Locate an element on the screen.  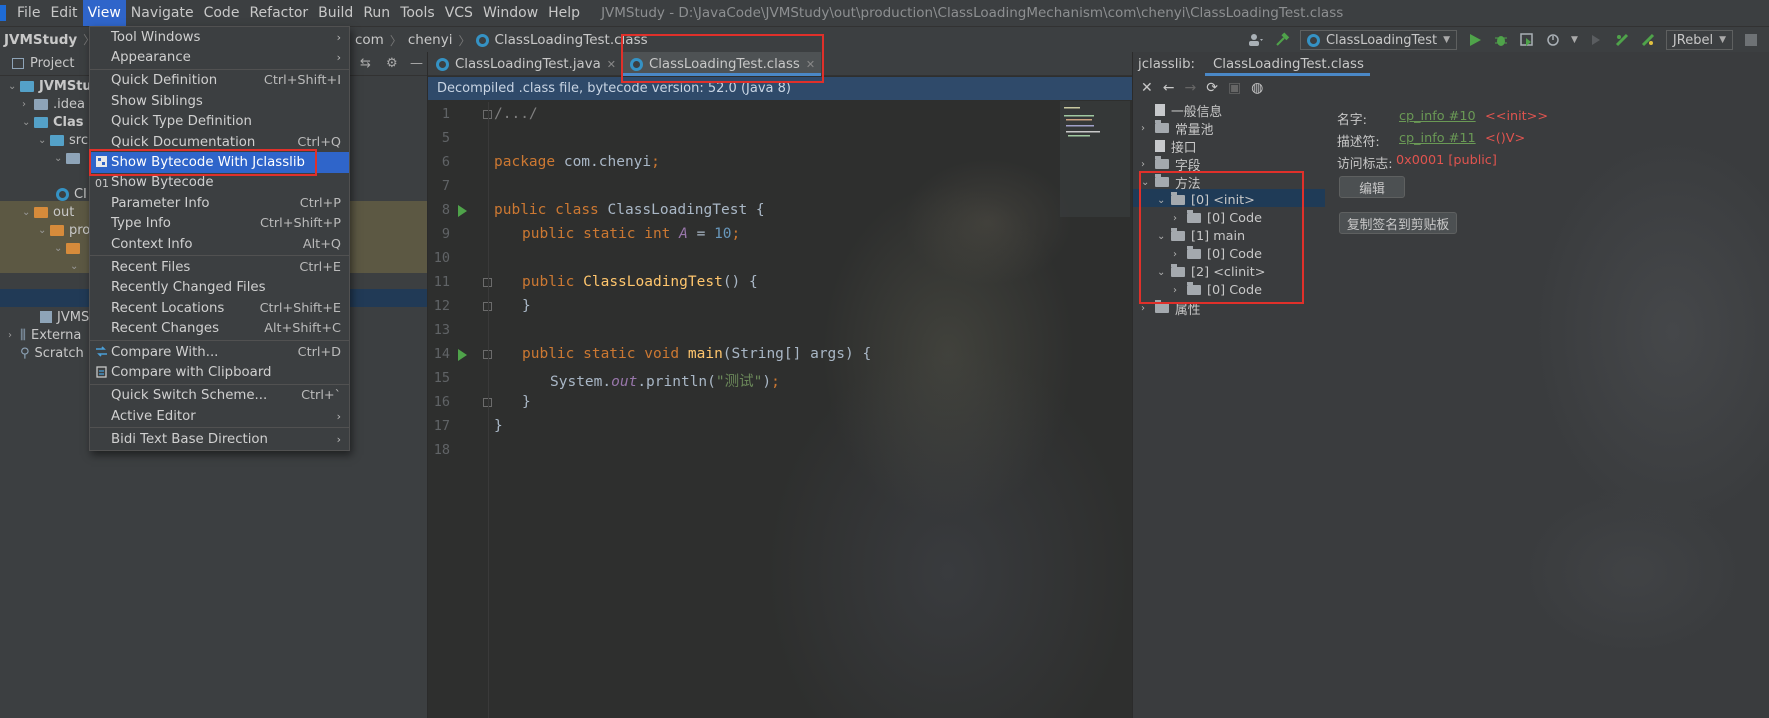
tree-item-methods: ⌄ 方法 is located at coordinates (1171, 182).